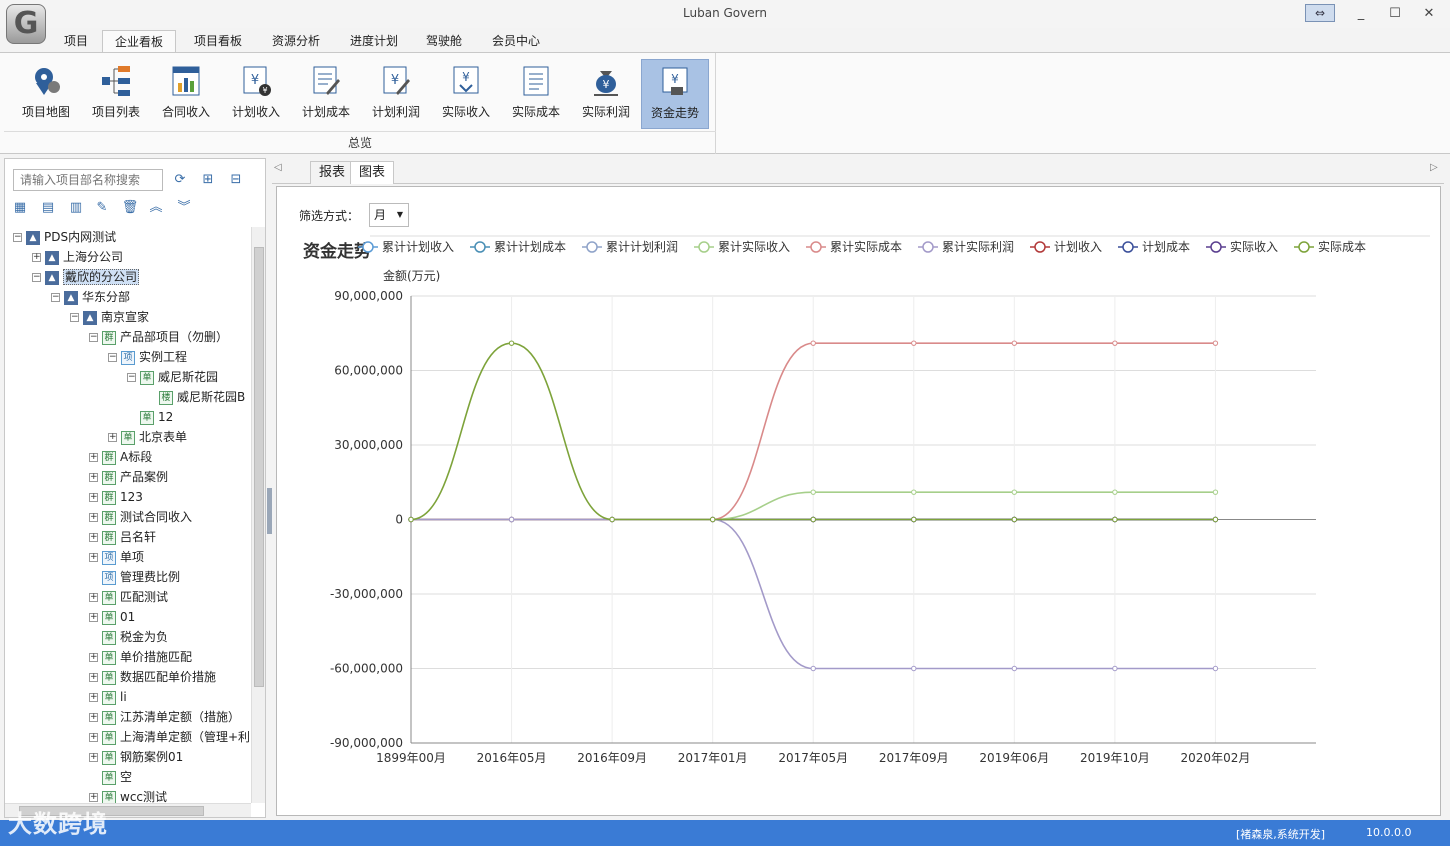  I want to click on add-unit-icon: ▥, so click(76, 208).